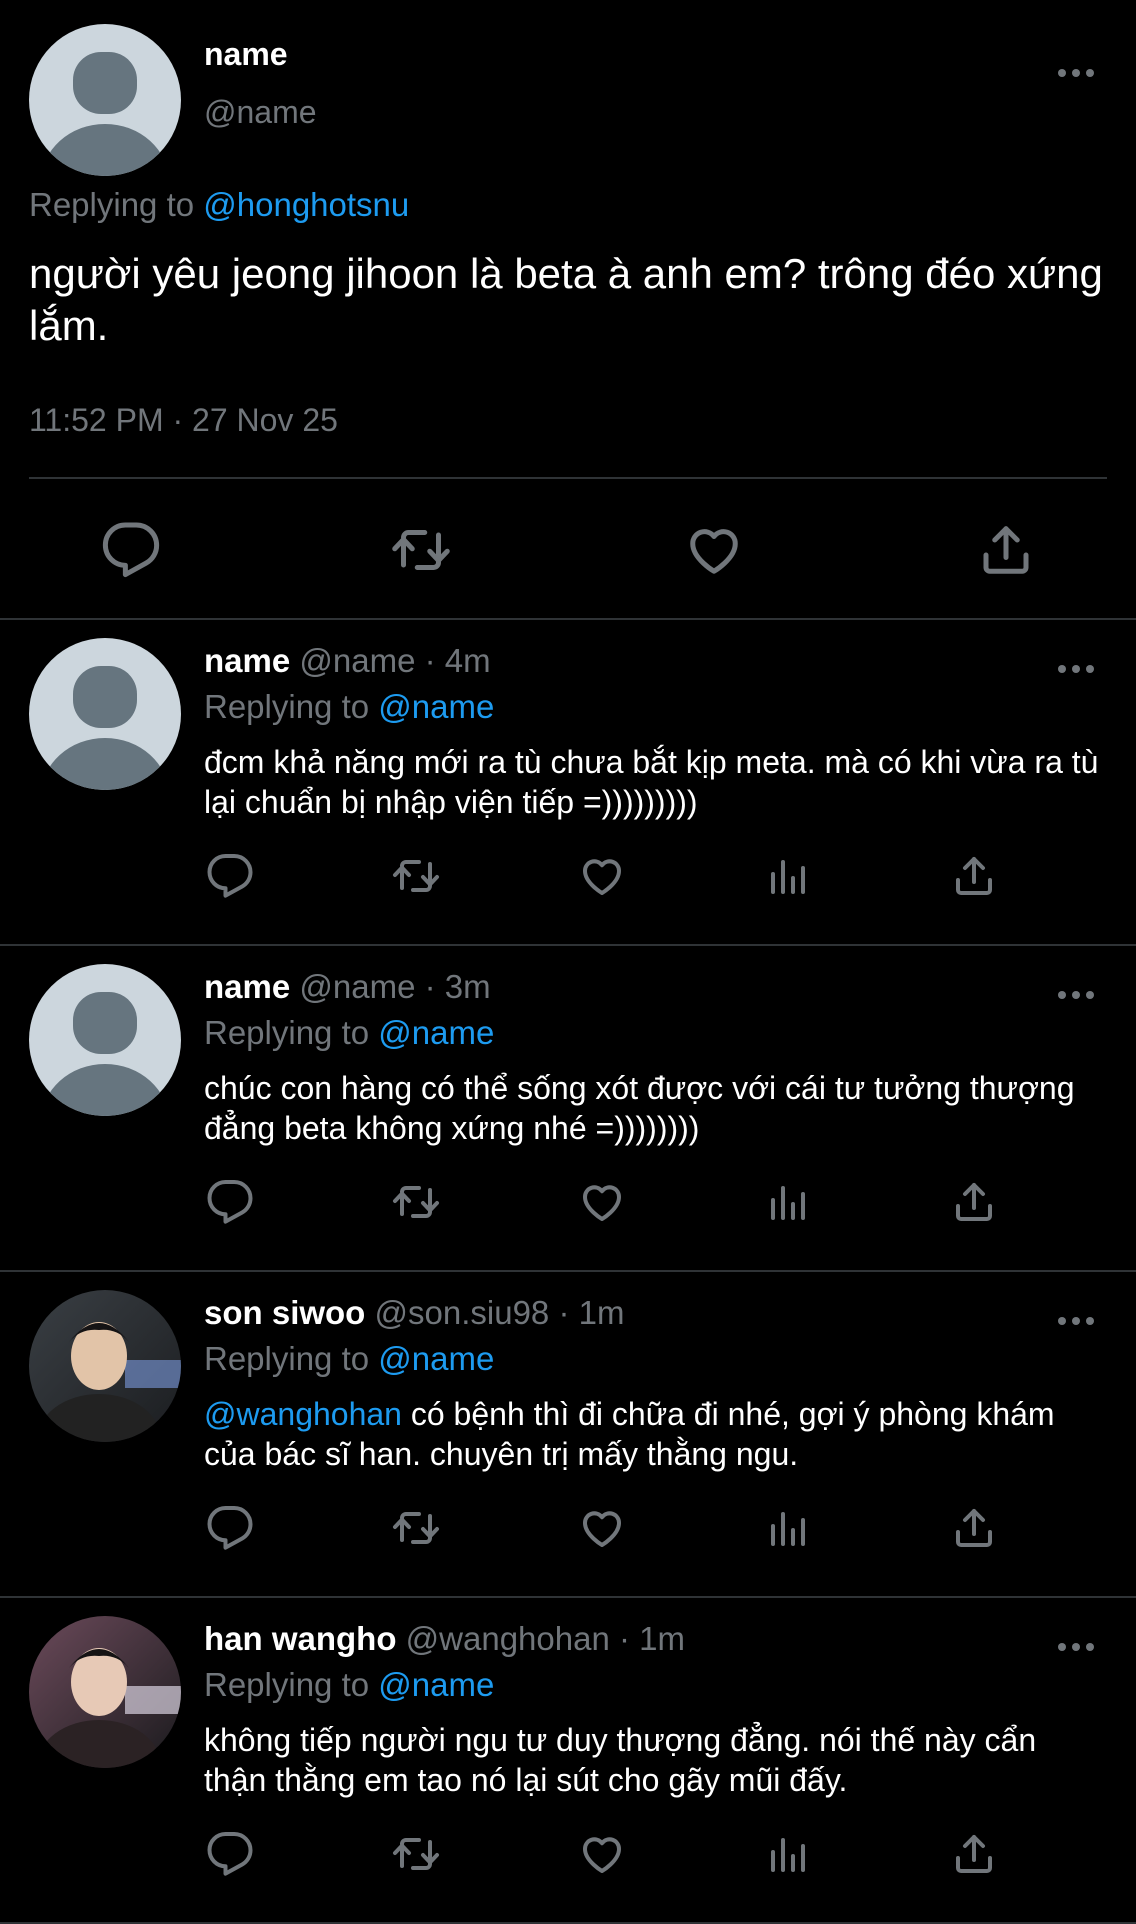 The height and width of the screenshot is (1924, 1136). I want to click on reply-meta: name @name · 3m, so click(347, 987).